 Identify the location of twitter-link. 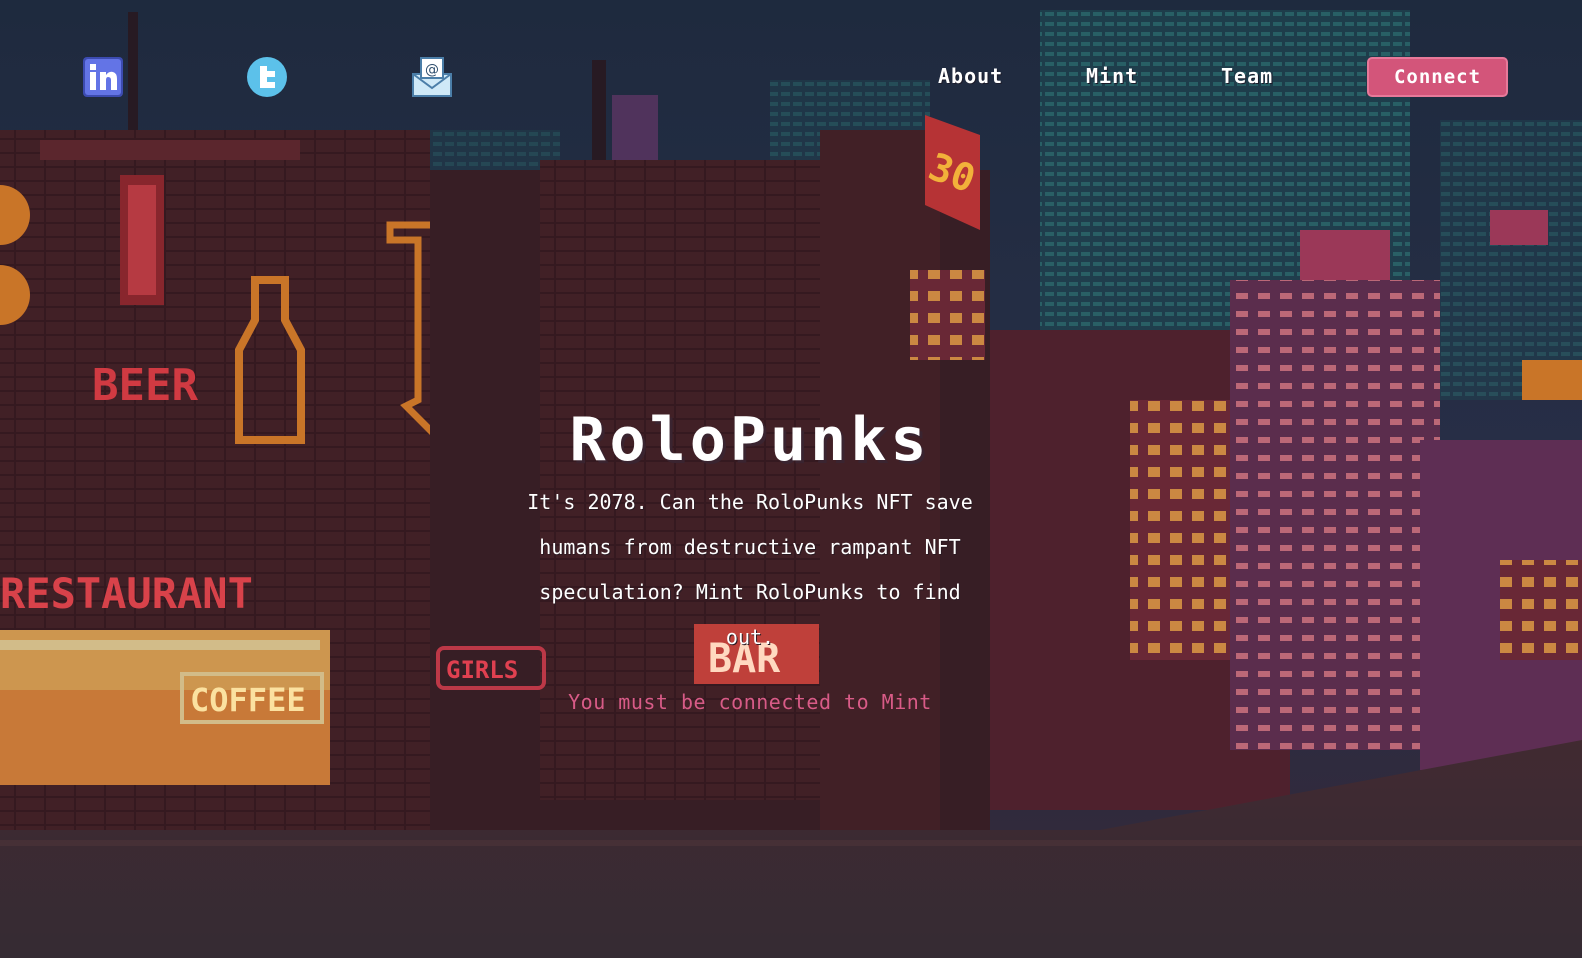
(267, 77).